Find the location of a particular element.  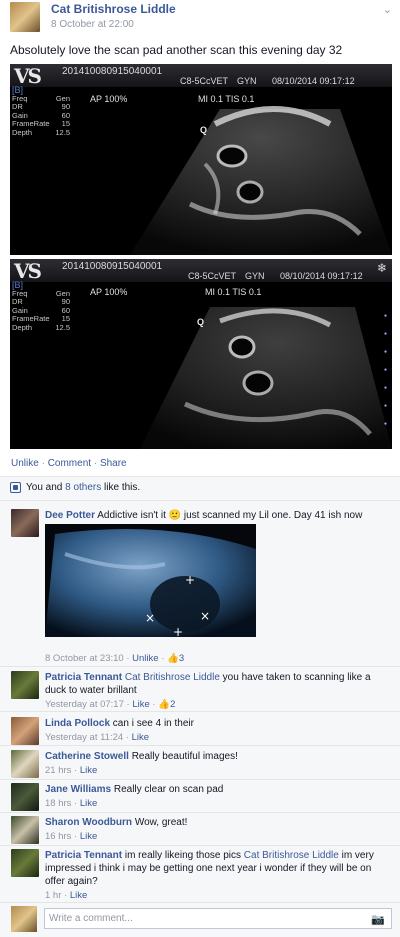

commenter-name: Sharon Woodburn is located at coordinates (88, 822).